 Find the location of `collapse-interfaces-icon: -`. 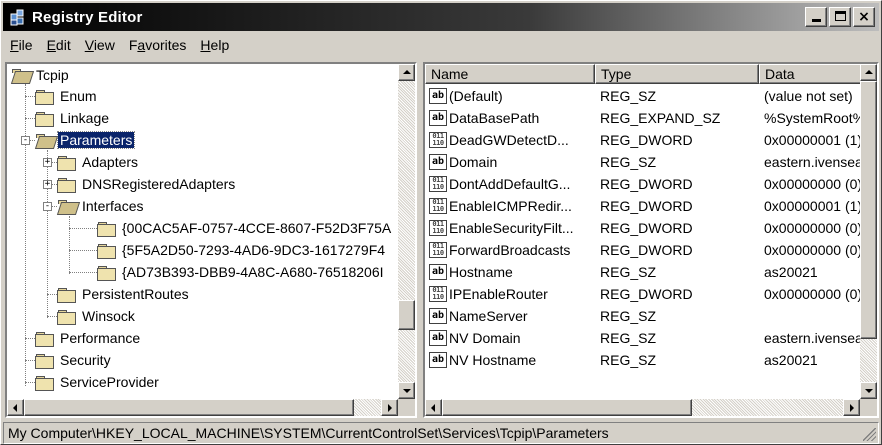

collapse-interfaces-icon: - is located at coordinates (47, 206).